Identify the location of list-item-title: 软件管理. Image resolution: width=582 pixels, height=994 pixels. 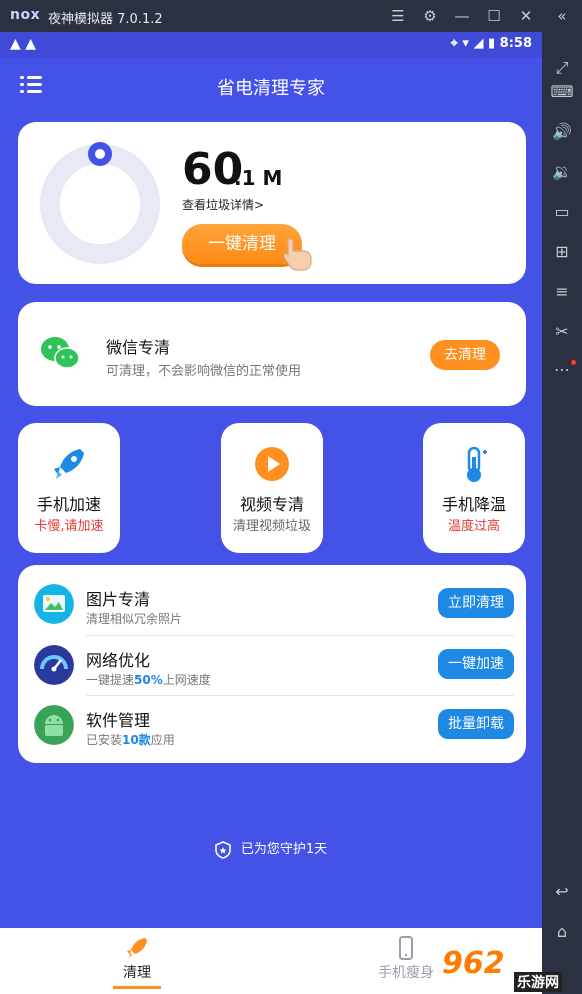
(118, 720).